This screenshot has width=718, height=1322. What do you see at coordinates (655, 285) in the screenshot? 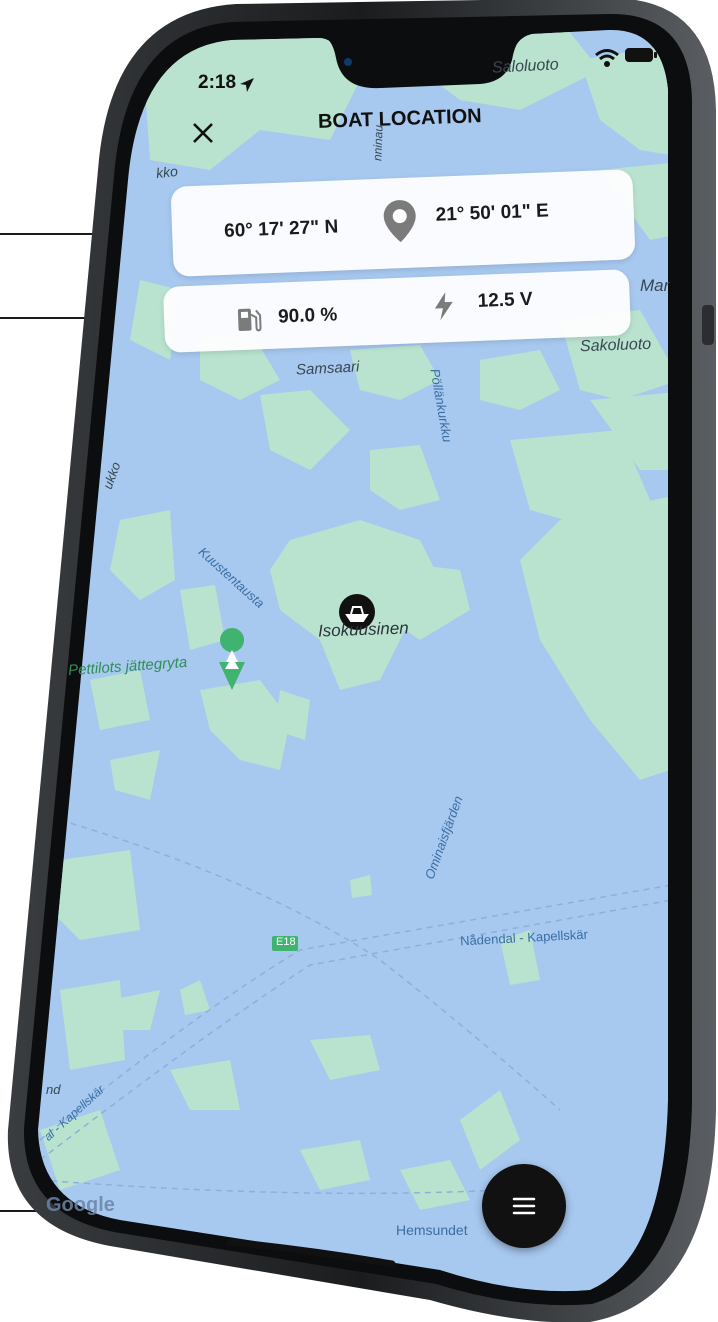
I see `map-label: Mar` at bounding box center [655, 285].